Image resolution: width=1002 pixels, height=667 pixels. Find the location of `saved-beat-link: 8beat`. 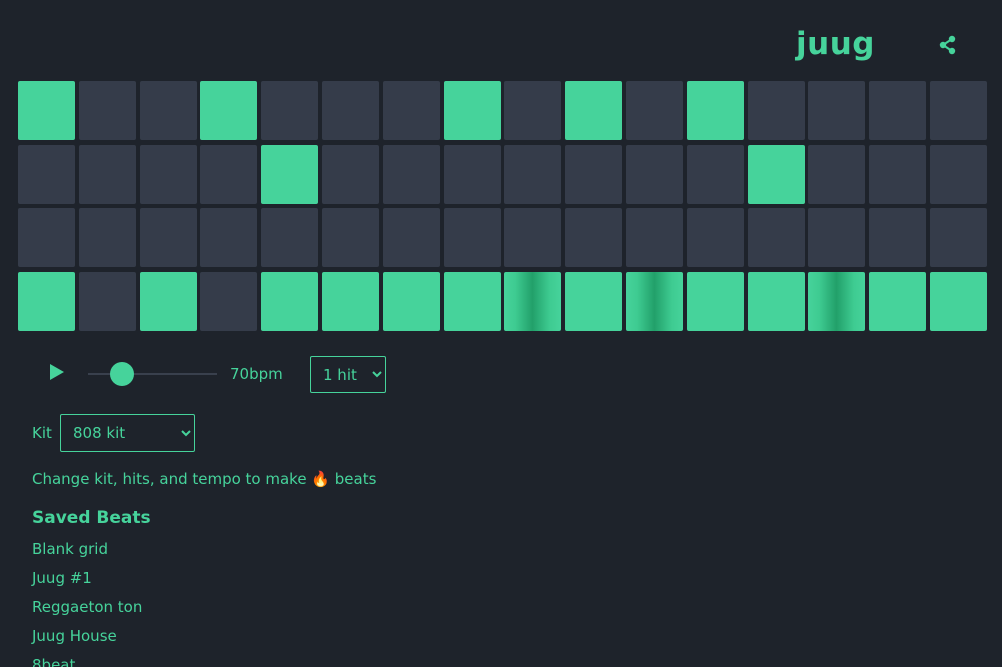

saved-beat-link: 8beat is located at coordinates (87, 661).